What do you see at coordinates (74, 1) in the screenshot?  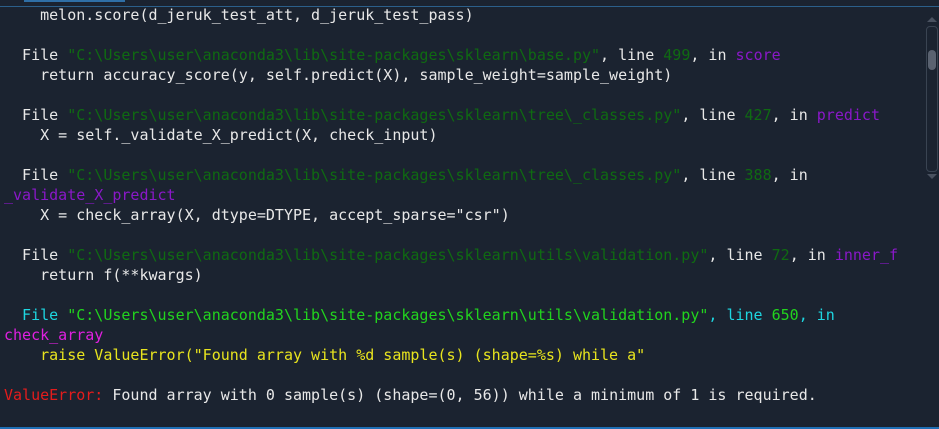 I see `active-tab-indicator` at bounding box center [74, 1].